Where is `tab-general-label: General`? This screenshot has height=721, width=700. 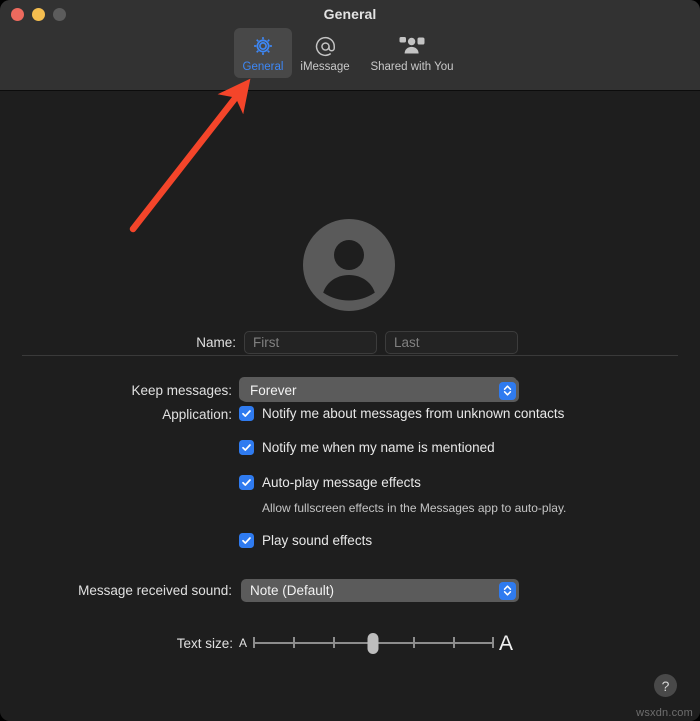 tab-general-label: General is located at coordinates (263, 67).